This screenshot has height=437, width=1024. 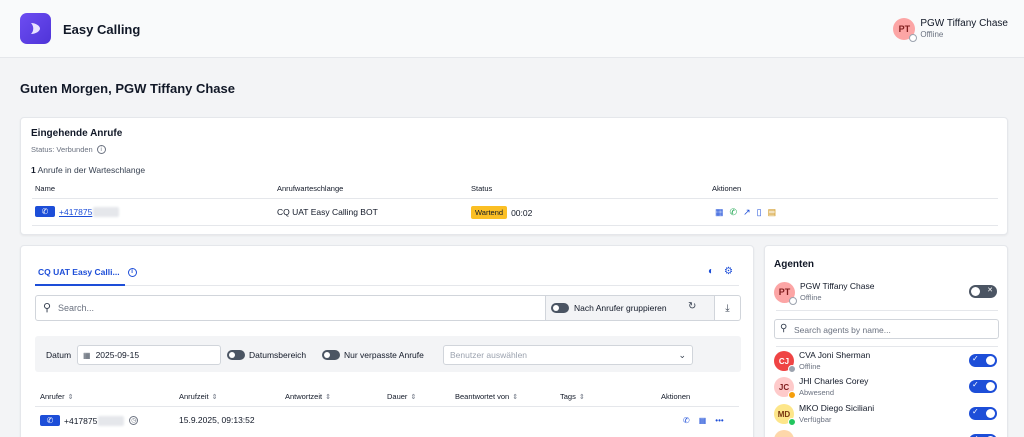 I want to click on settings-gear-icon: ⚙, so click(x=728, y=271).